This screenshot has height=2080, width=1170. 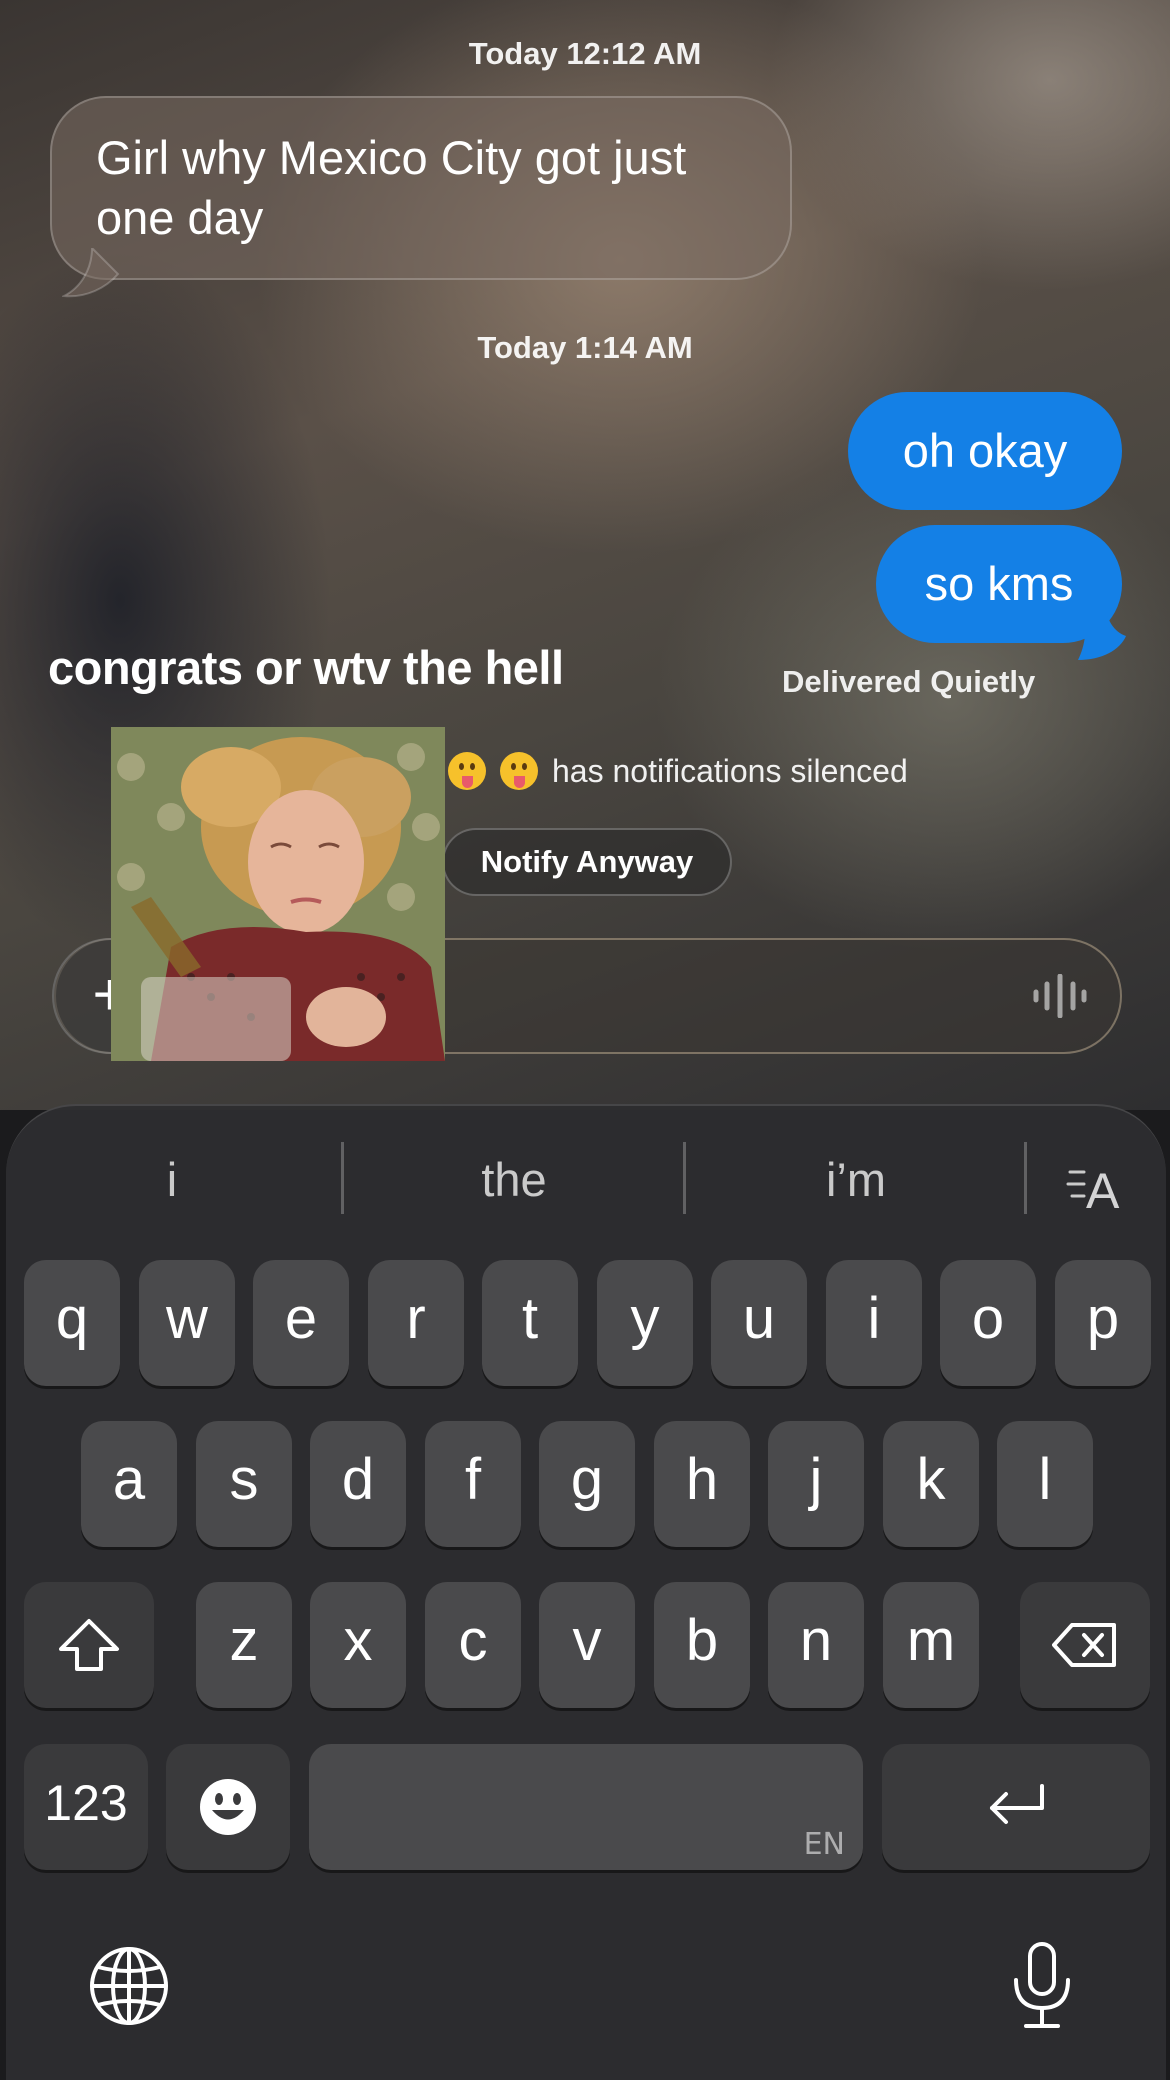 What do you see at coordinates (587, 862) in the screenshot?
I see `notify-anyway-button: Notify Anyway` at bounding box center [587, 862].